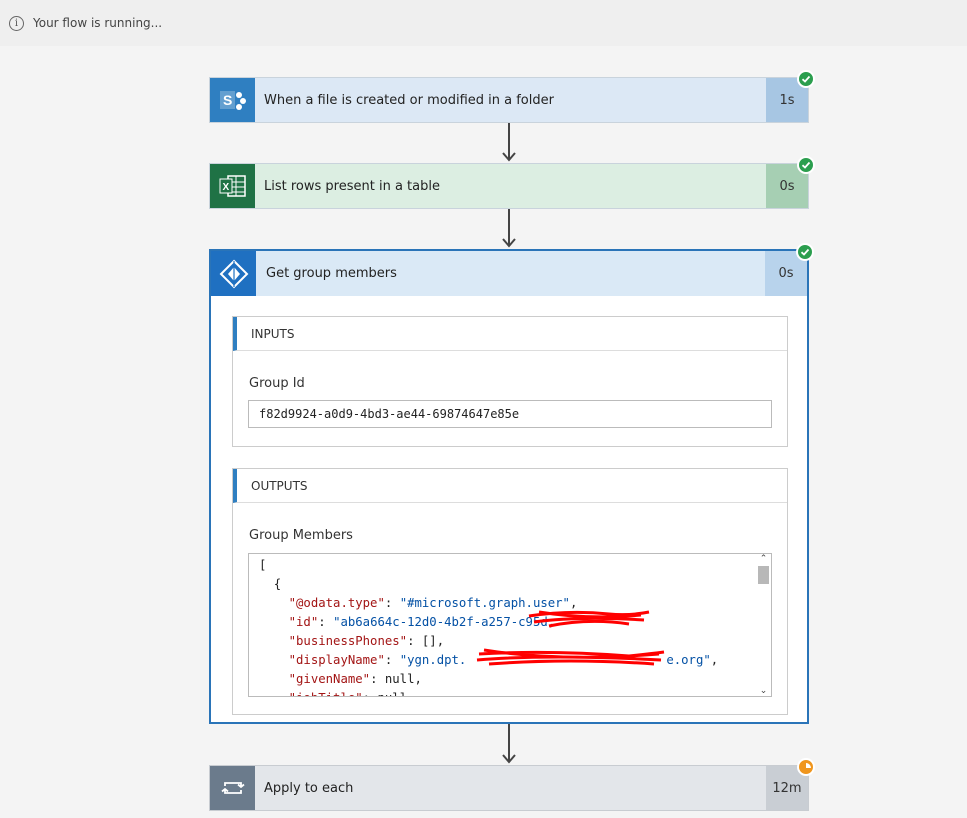 Image resolution: width=967 pixels, height=818 pixels. Describe the element at coordinates (352, 186) in the screenshot. I see `step-title: List rows present in a table` at that location.